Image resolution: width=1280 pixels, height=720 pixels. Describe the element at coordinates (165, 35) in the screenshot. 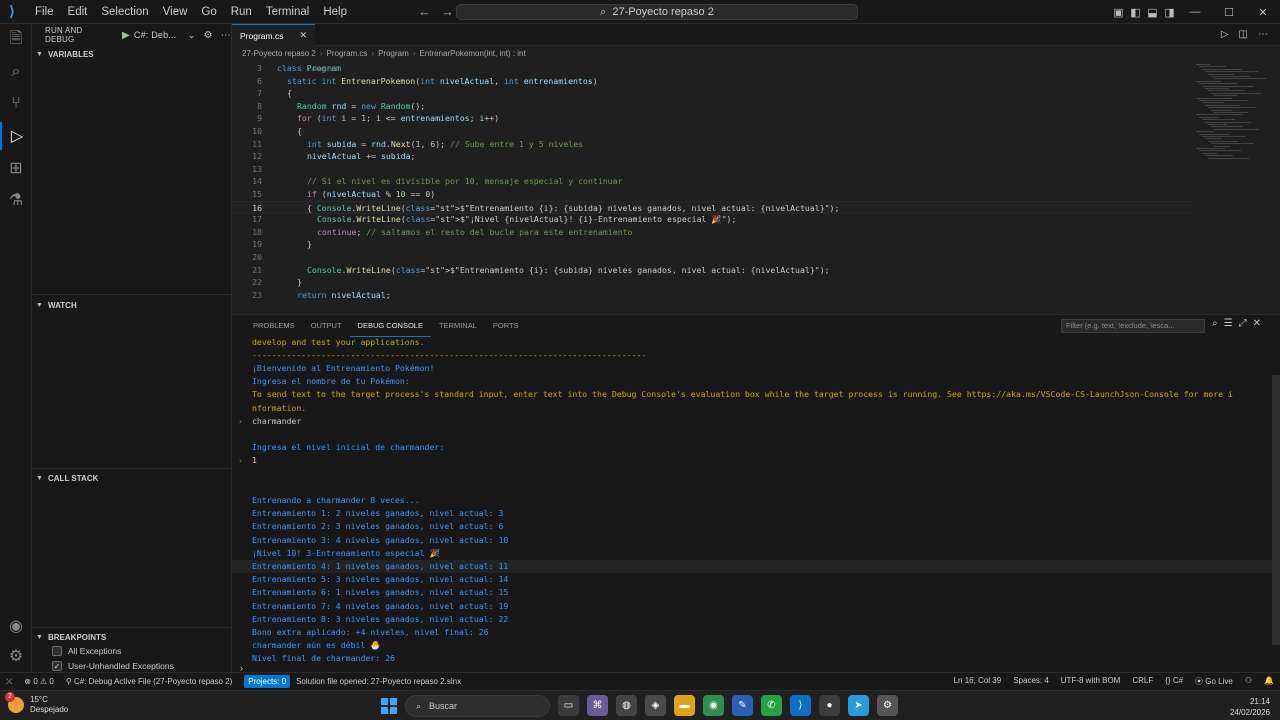

I see `debug-config-select: C#: Deb... ⌄` at that location.